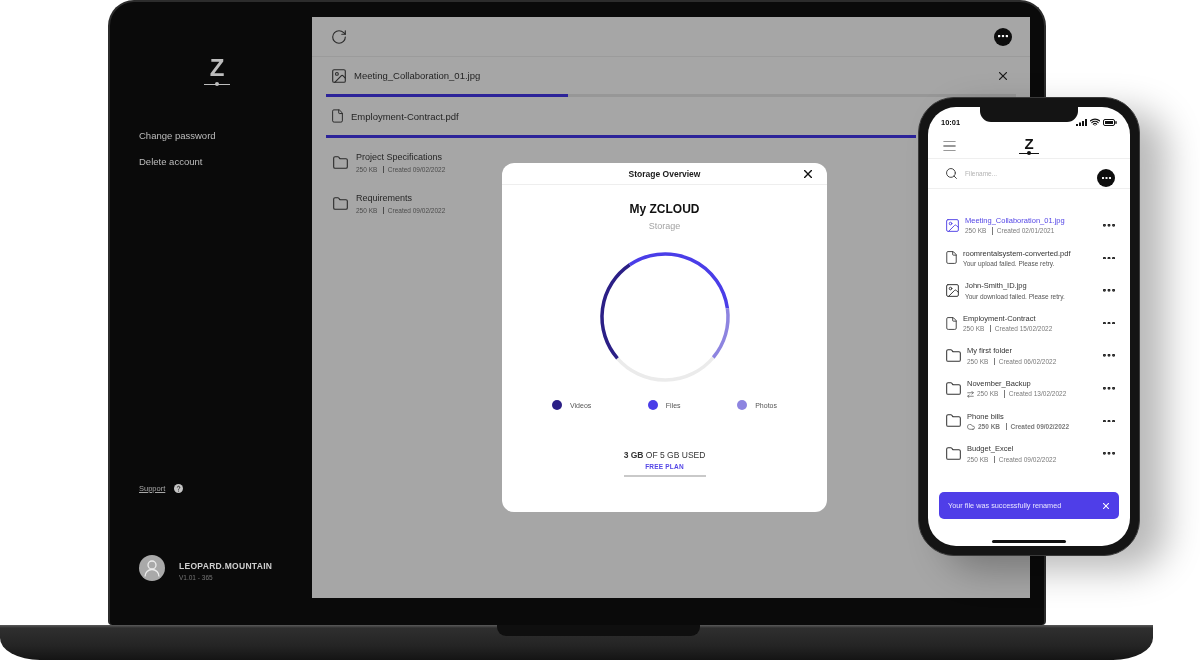 The width and height of the screenshot is (1200, 669). I want to click on storage-heading: My ZCLOUD, so click(664, 209).